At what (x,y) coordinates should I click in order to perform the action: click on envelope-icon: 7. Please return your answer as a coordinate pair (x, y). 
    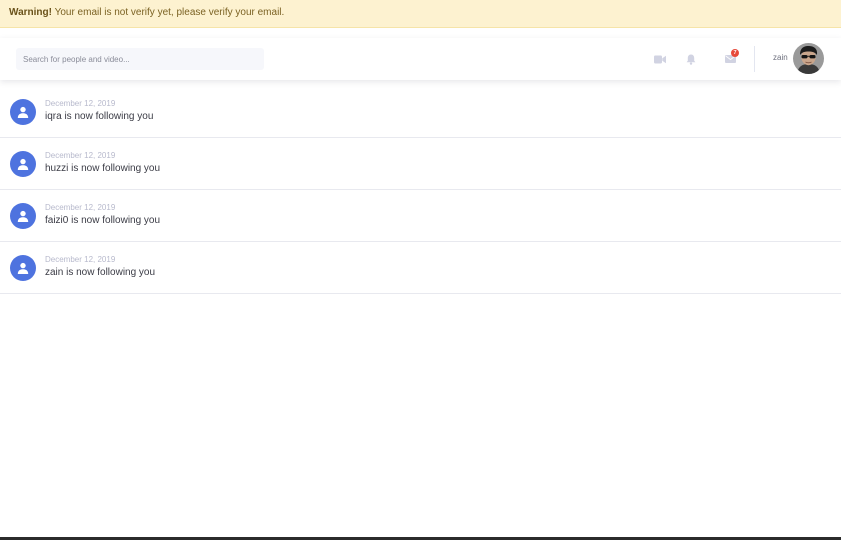
    Looking at the image, I should click on (730, 58).